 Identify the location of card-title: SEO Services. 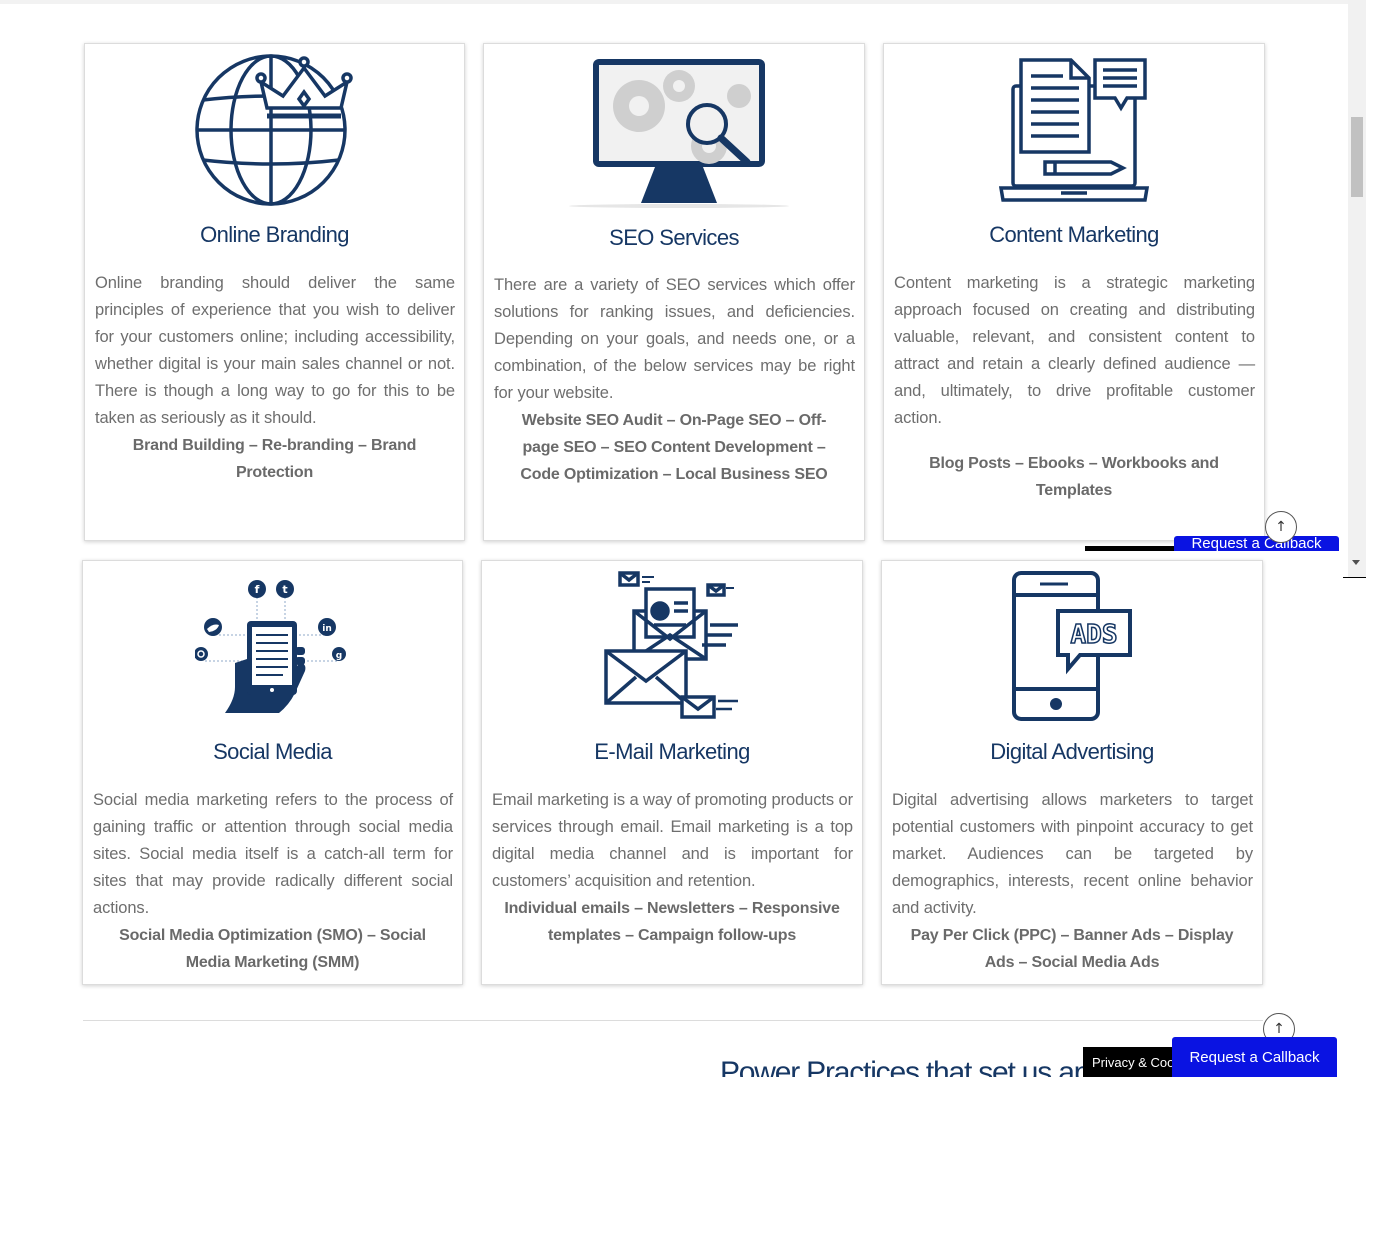
(674, 237).